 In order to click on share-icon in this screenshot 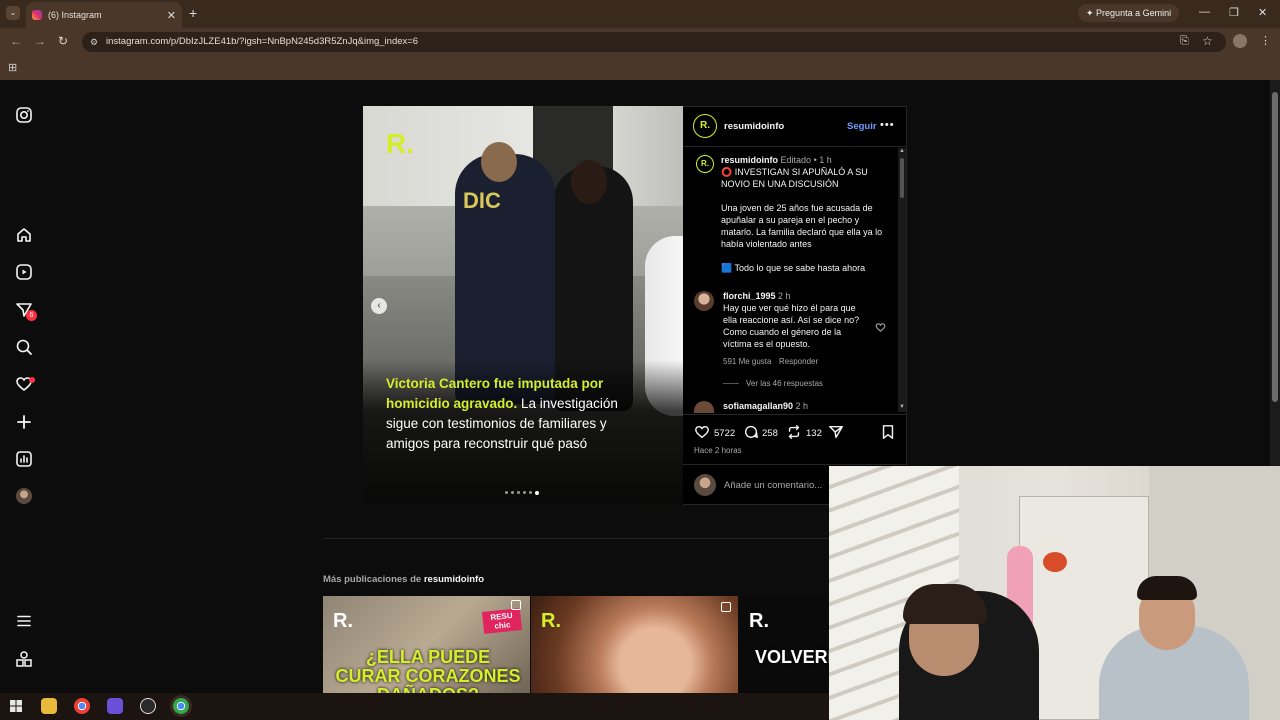, I will do `click(836, 434)`.